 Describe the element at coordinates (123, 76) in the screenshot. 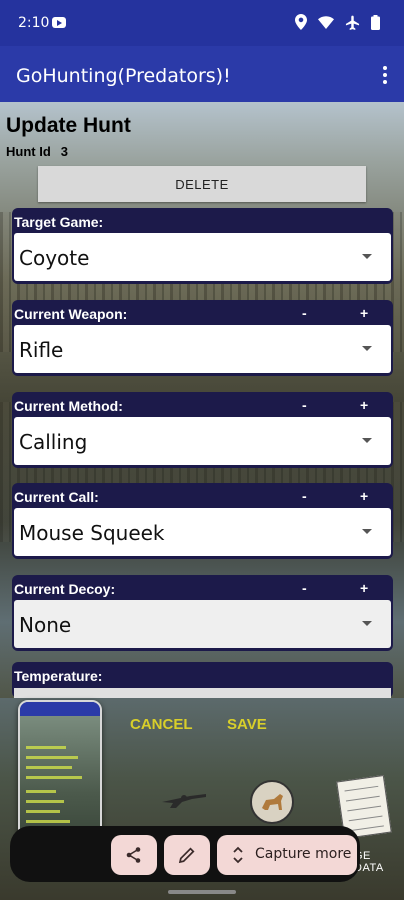

I see `app-title: GoHunting(Predators)!` at that location.